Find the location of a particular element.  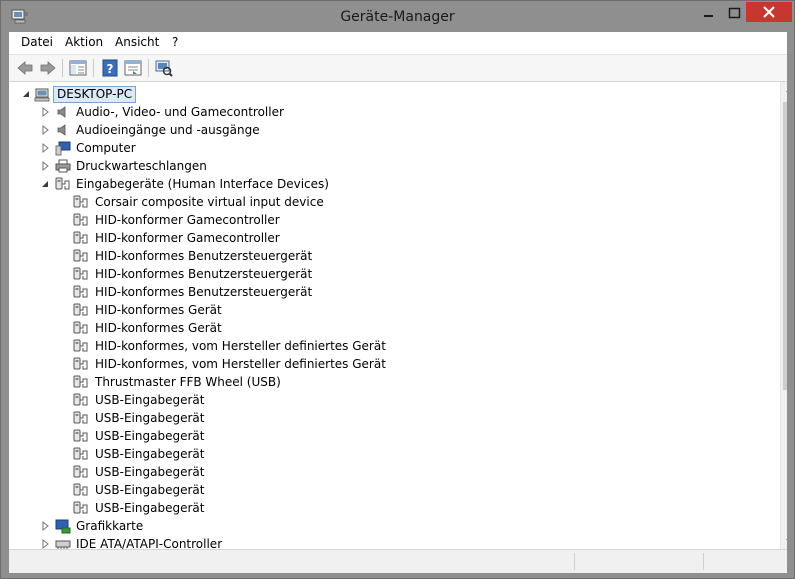

tree-category: Computer is located at coordinates (219, 148).